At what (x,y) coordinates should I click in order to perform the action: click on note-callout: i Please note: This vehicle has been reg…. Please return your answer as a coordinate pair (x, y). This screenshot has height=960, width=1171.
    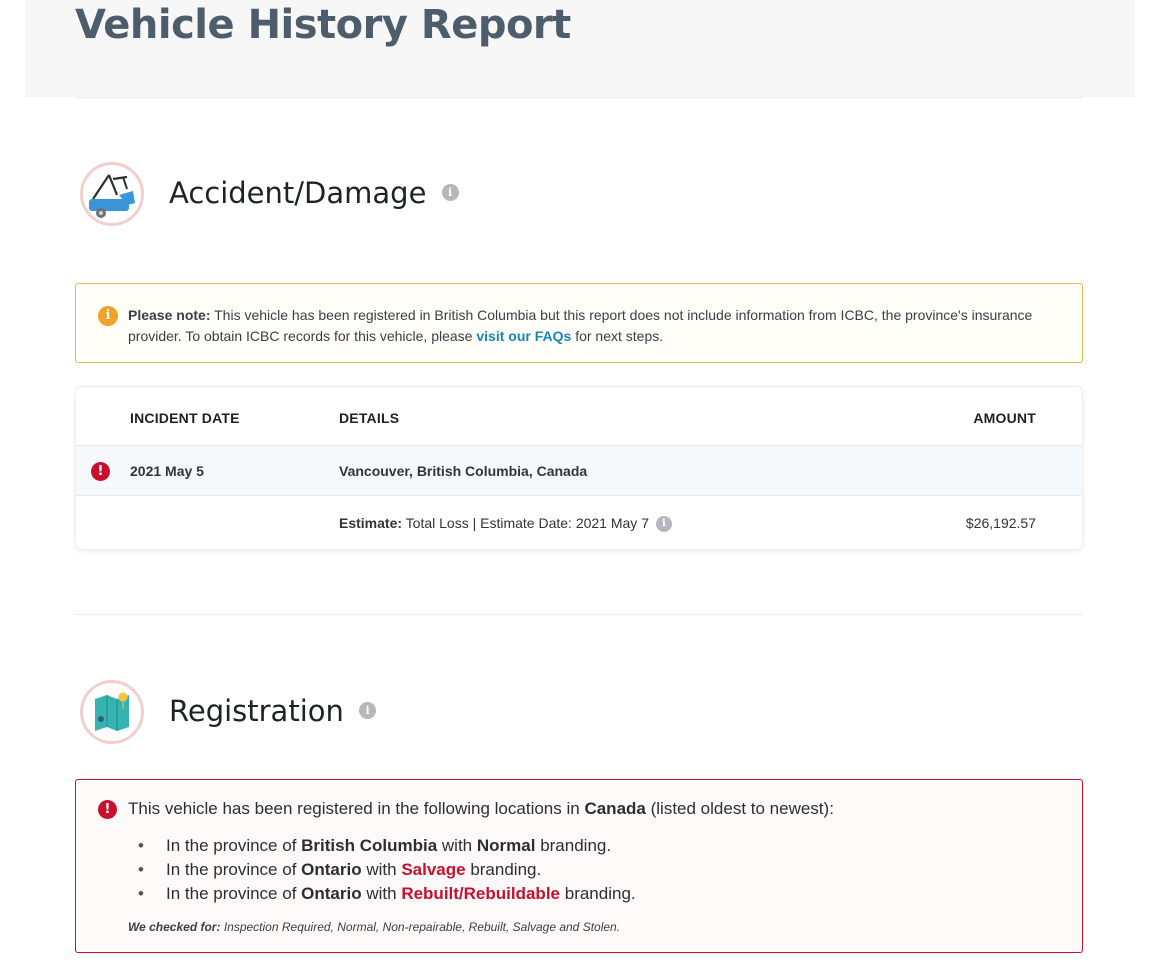
    Looking at the image, I should click on (579, 323).